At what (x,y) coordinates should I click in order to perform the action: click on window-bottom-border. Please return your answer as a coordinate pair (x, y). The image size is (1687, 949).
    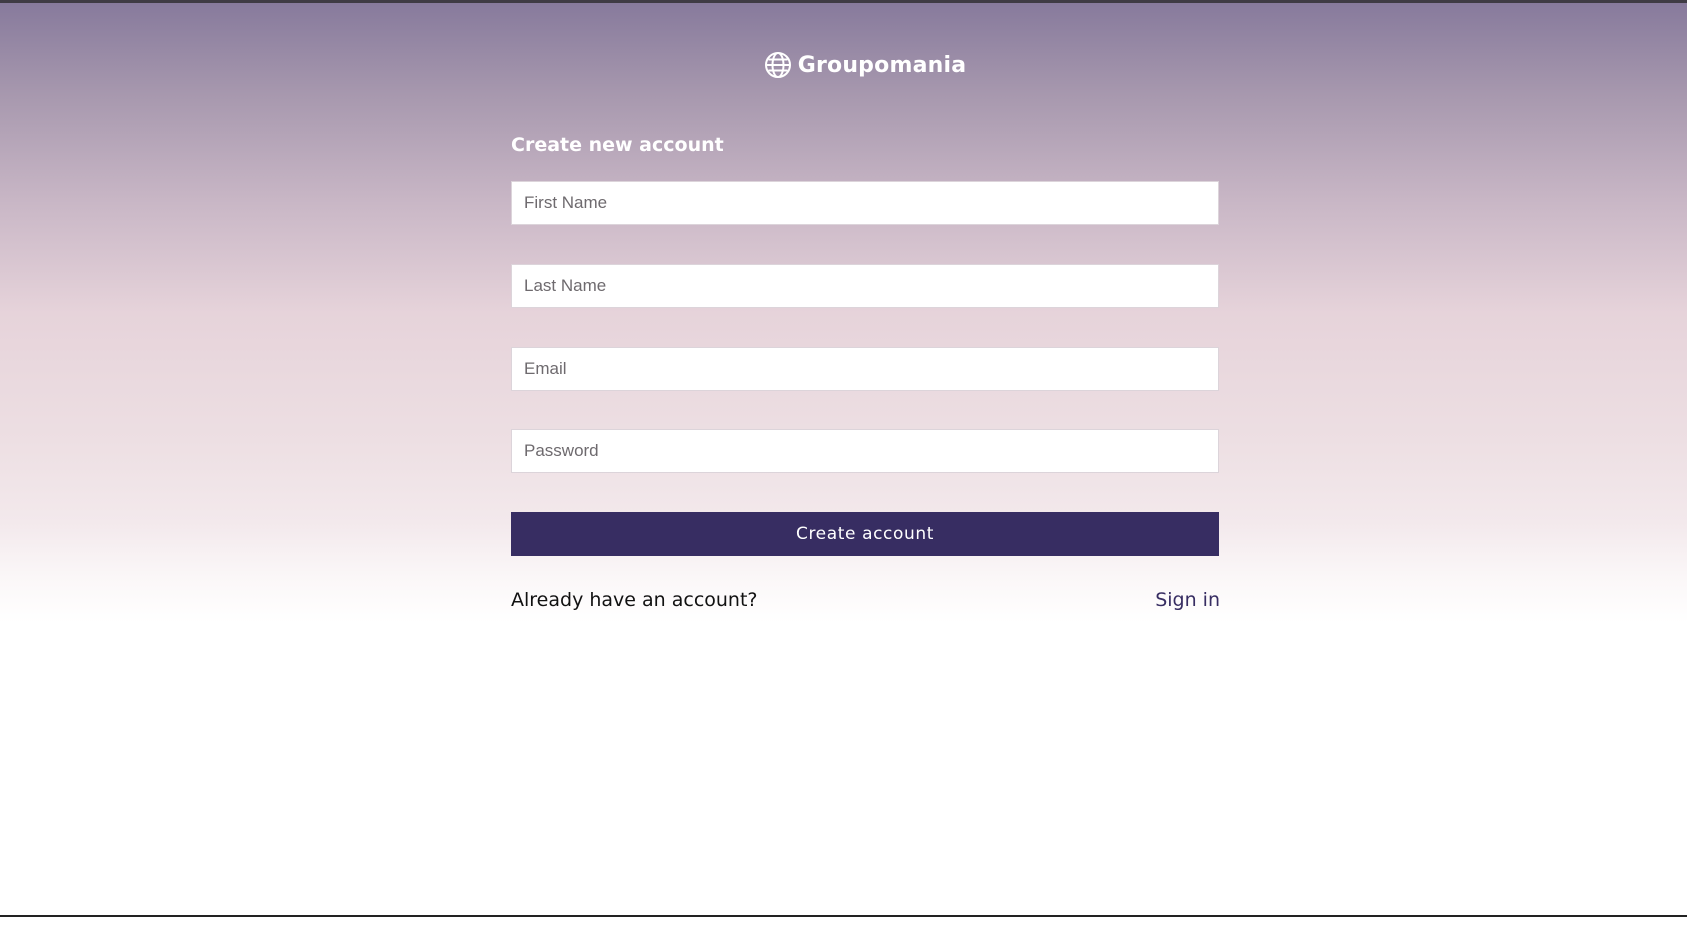
    Looking at the image, I should click on (843, 916).